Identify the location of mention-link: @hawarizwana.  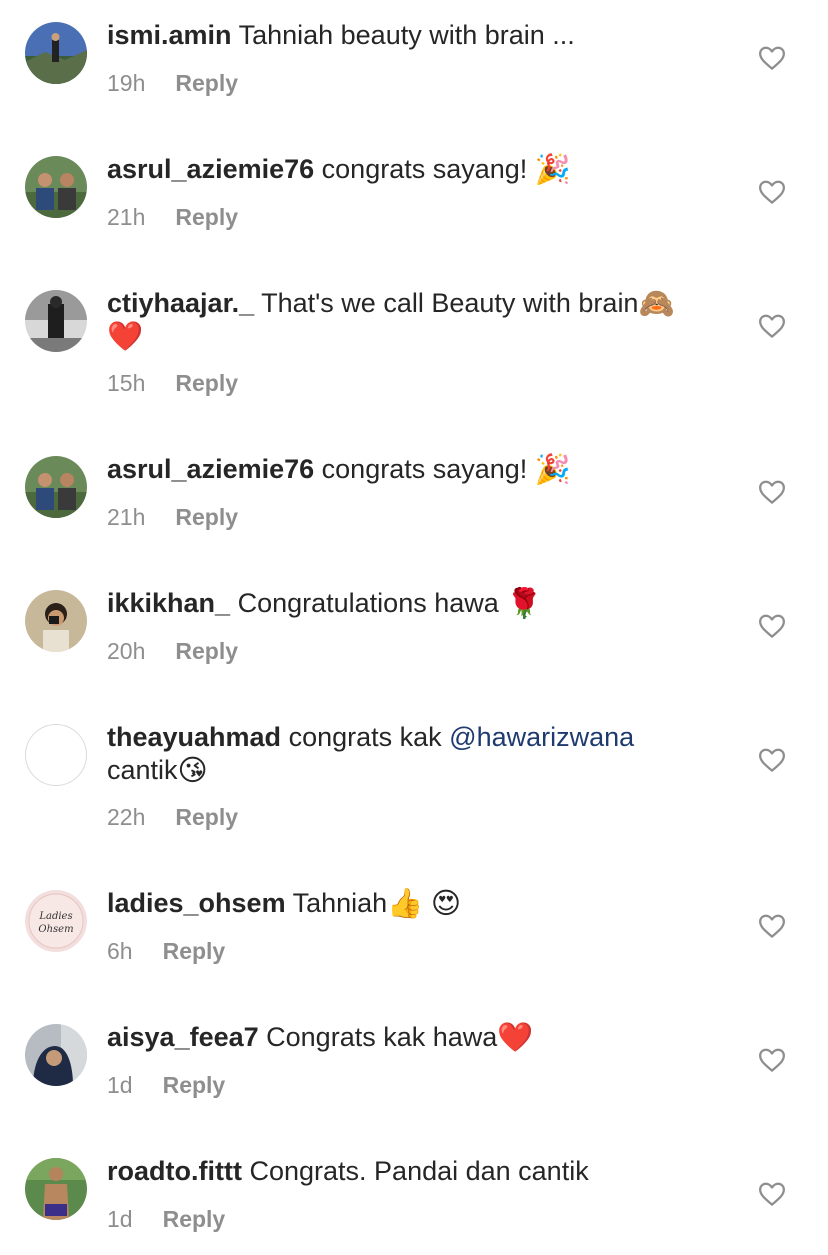
(541, 737).